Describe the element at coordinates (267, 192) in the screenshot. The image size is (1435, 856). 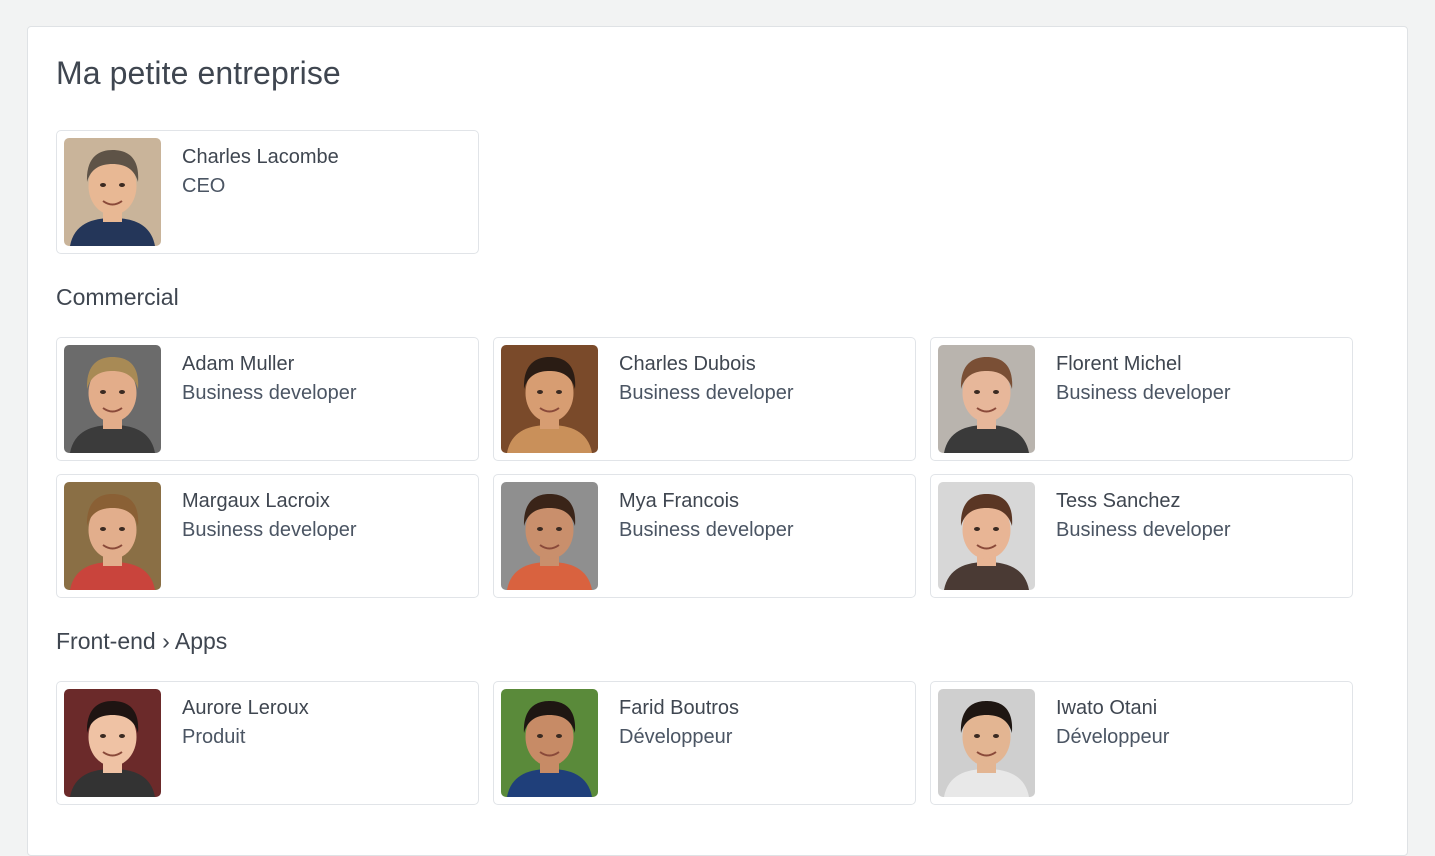
I see `person-card-ceo: Charles Lacombe CEO` at that location.